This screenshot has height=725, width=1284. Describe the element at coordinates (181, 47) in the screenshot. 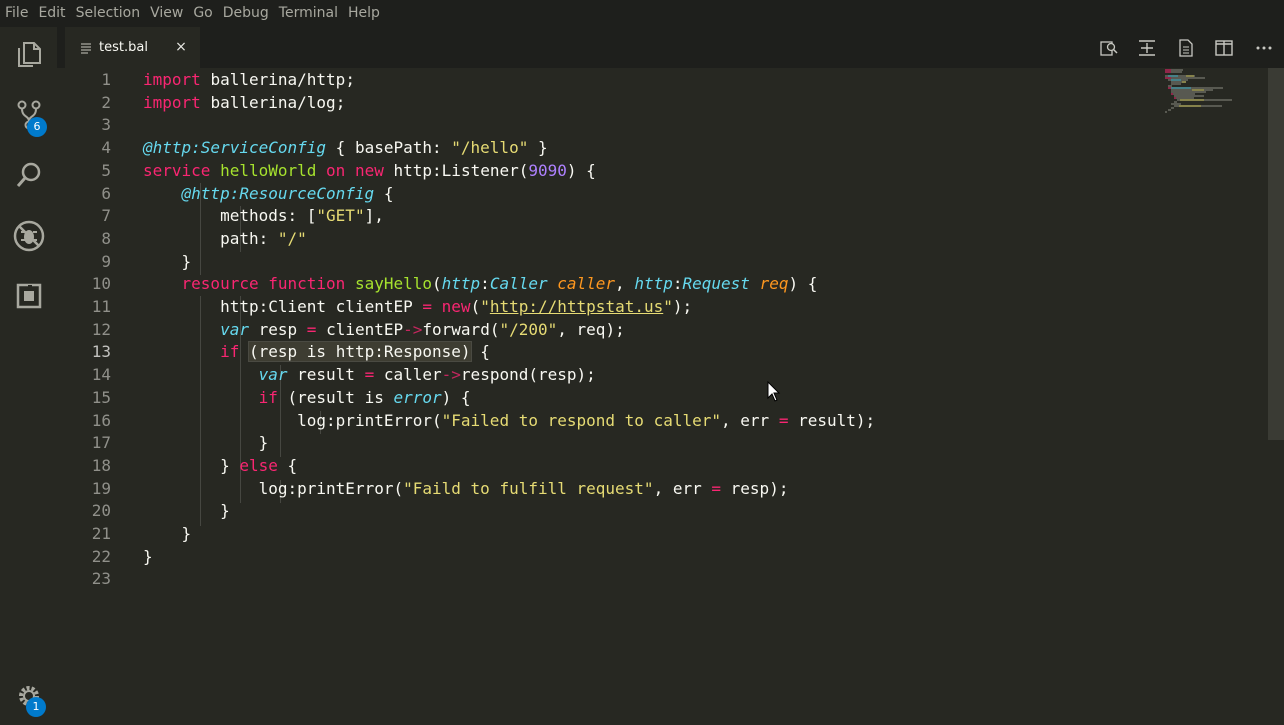

I see `close-icon: ×` at that location.